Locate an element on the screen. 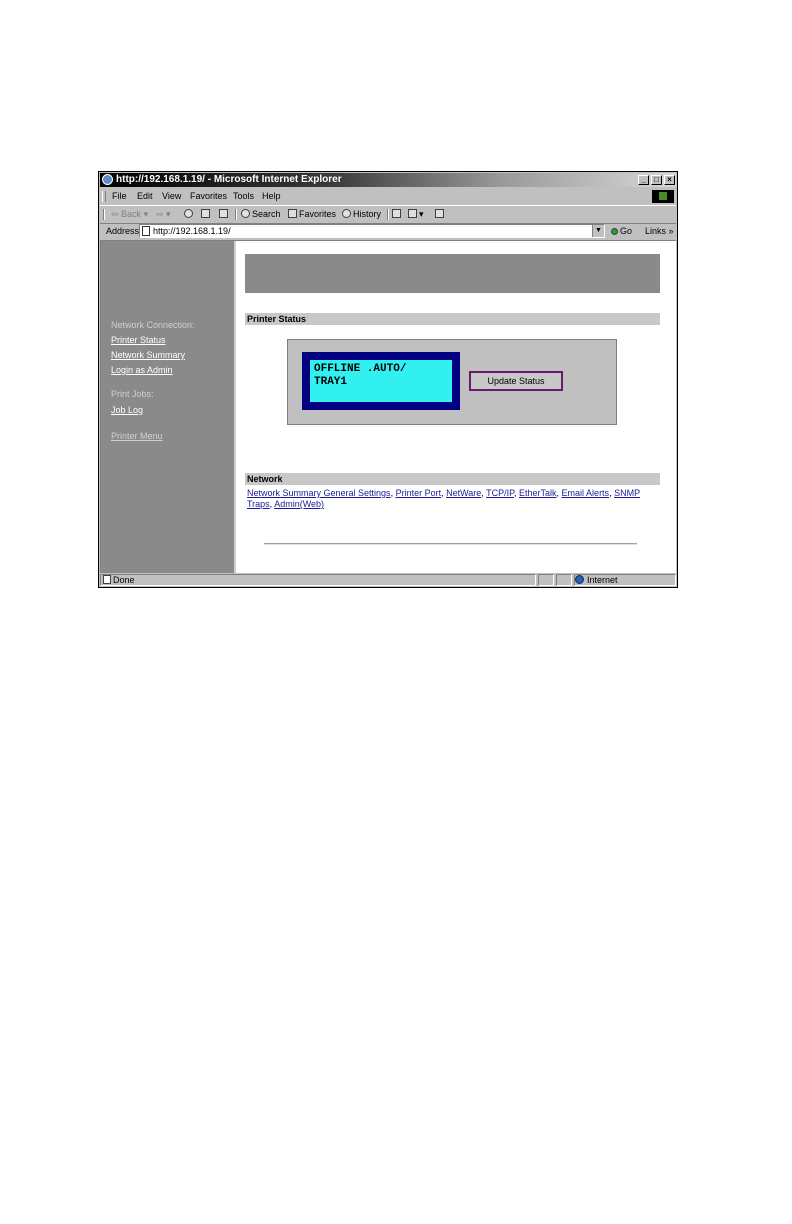 Image resolution: width=792 pixels, height=1224 pixels. link-admin-web: Admin(Web) is located at coordinates (299, 504).